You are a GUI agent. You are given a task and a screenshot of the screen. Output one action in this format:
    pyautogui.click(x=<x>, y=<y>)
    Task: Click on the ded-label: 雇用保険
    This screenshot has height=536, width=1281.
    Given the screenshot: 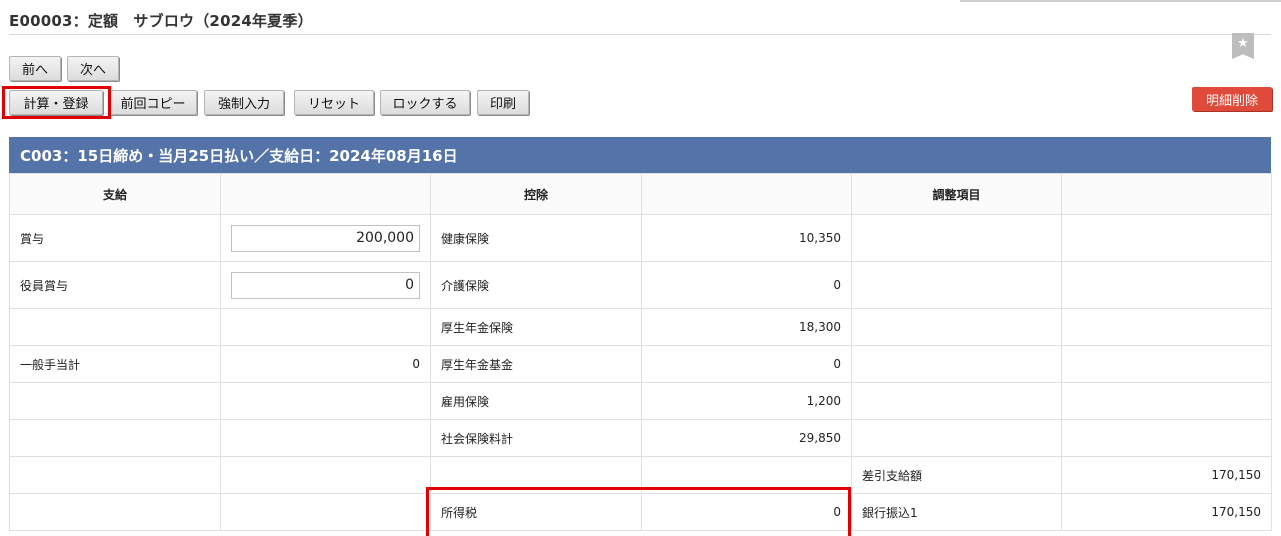 What is the action you would take?
    pyautogui.click(x=536, y=401)
    